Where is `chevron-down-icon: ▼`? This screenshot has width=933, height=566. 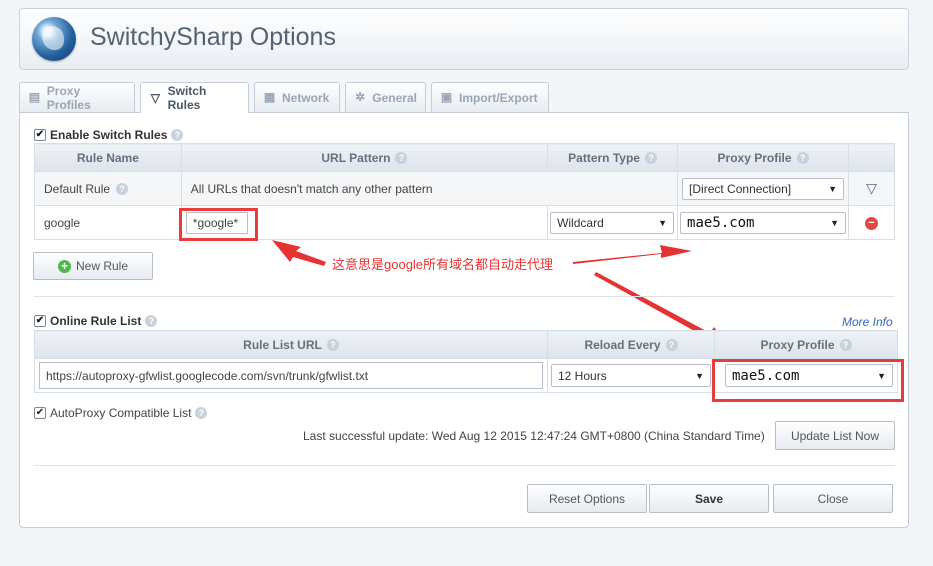
chevron-down-icon: ▼ is located at coordinates (699, 375).